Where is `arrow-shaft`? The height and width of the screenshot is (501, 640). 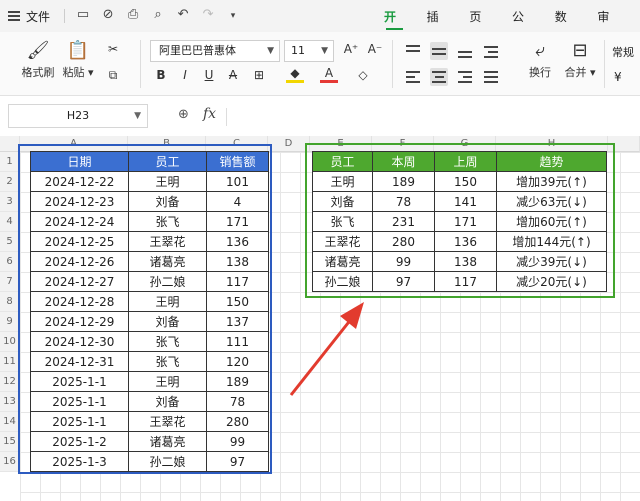
arrow-shaft is located at coordinates (321, 356).